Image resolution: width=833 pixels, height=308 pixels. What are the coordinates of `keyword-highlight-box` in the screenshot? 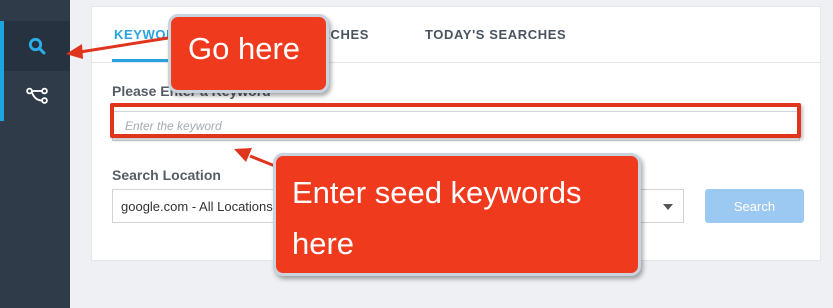 It's located at (455, 120).